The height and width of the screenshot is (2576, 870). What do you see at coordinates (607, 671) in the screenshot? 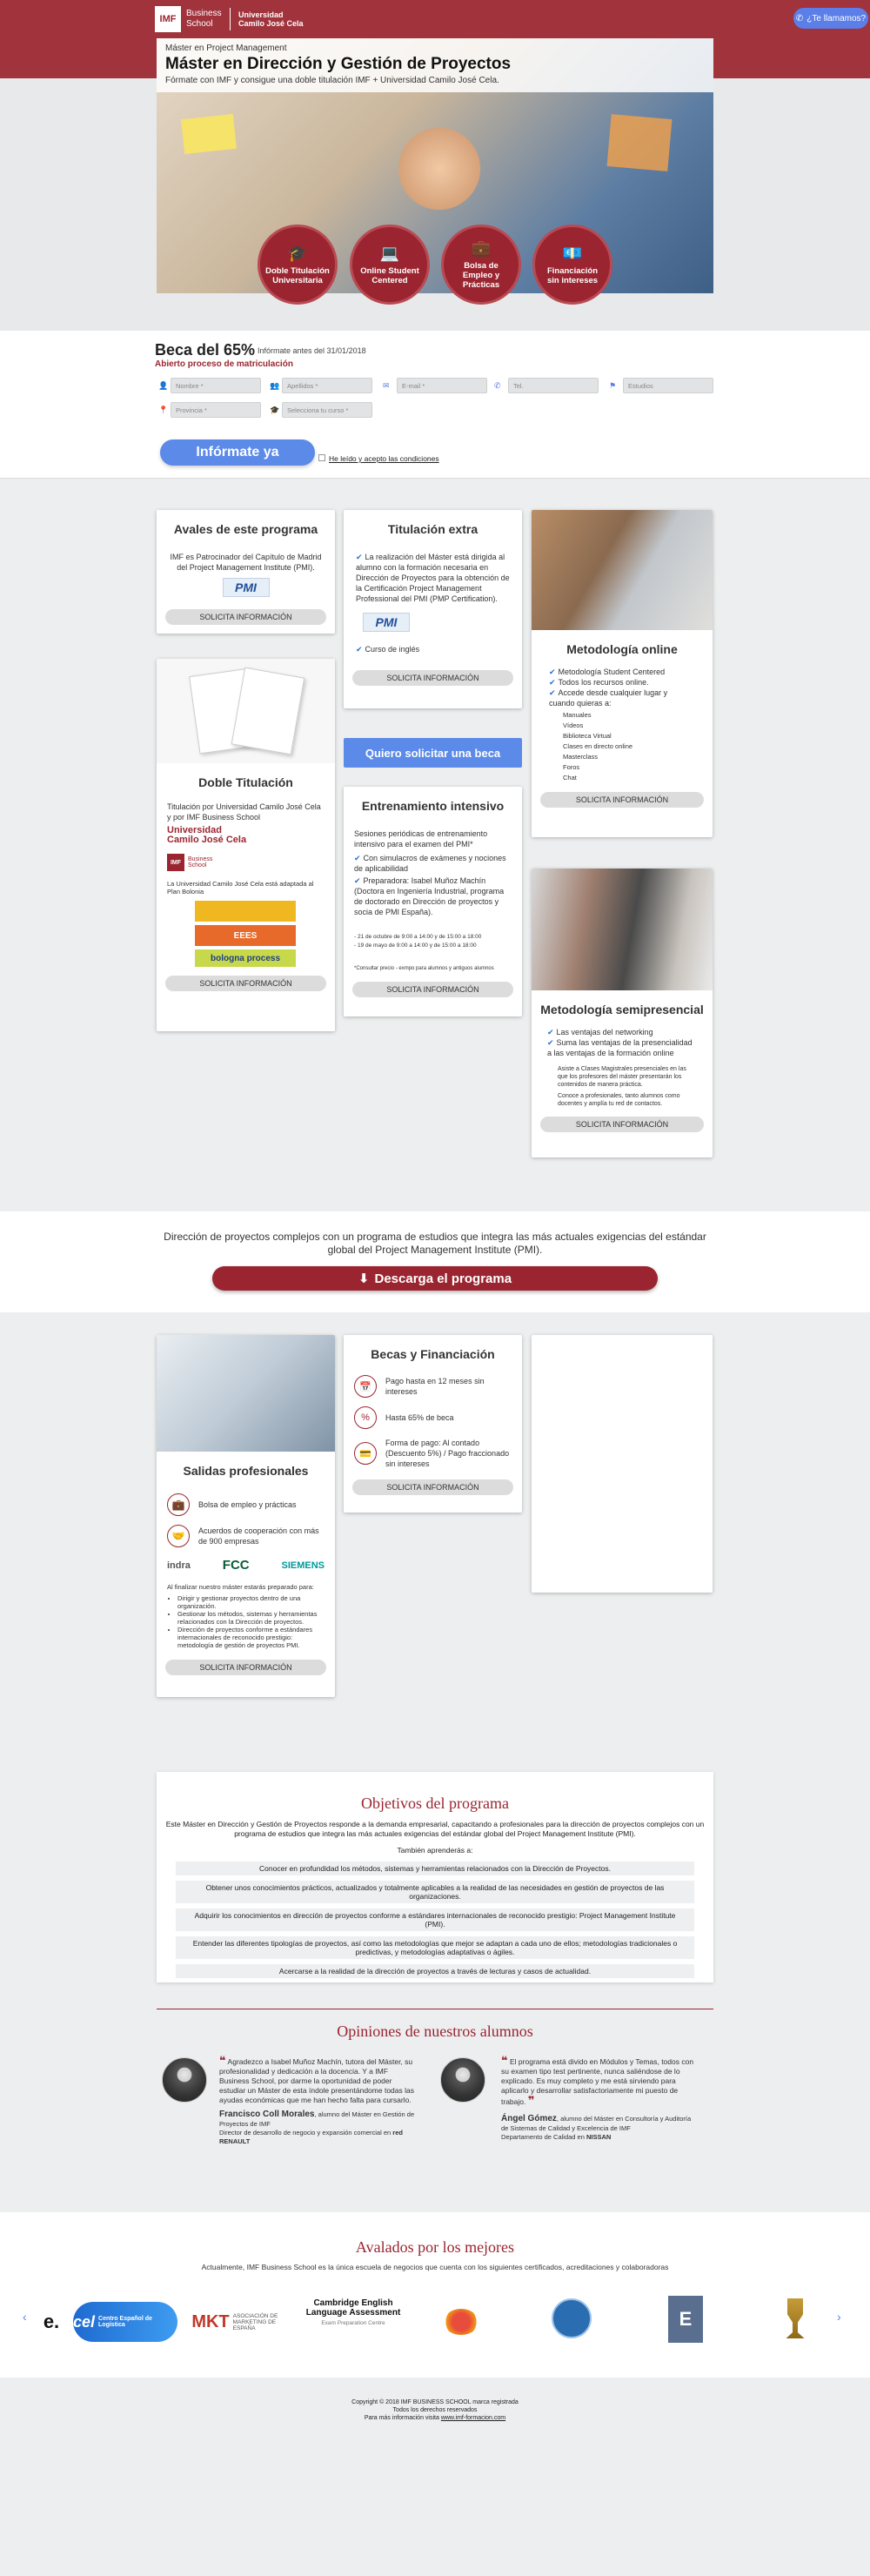
I see `card-text-item: ✔ Metodología Student Centered` at bounding box center [607, 671].